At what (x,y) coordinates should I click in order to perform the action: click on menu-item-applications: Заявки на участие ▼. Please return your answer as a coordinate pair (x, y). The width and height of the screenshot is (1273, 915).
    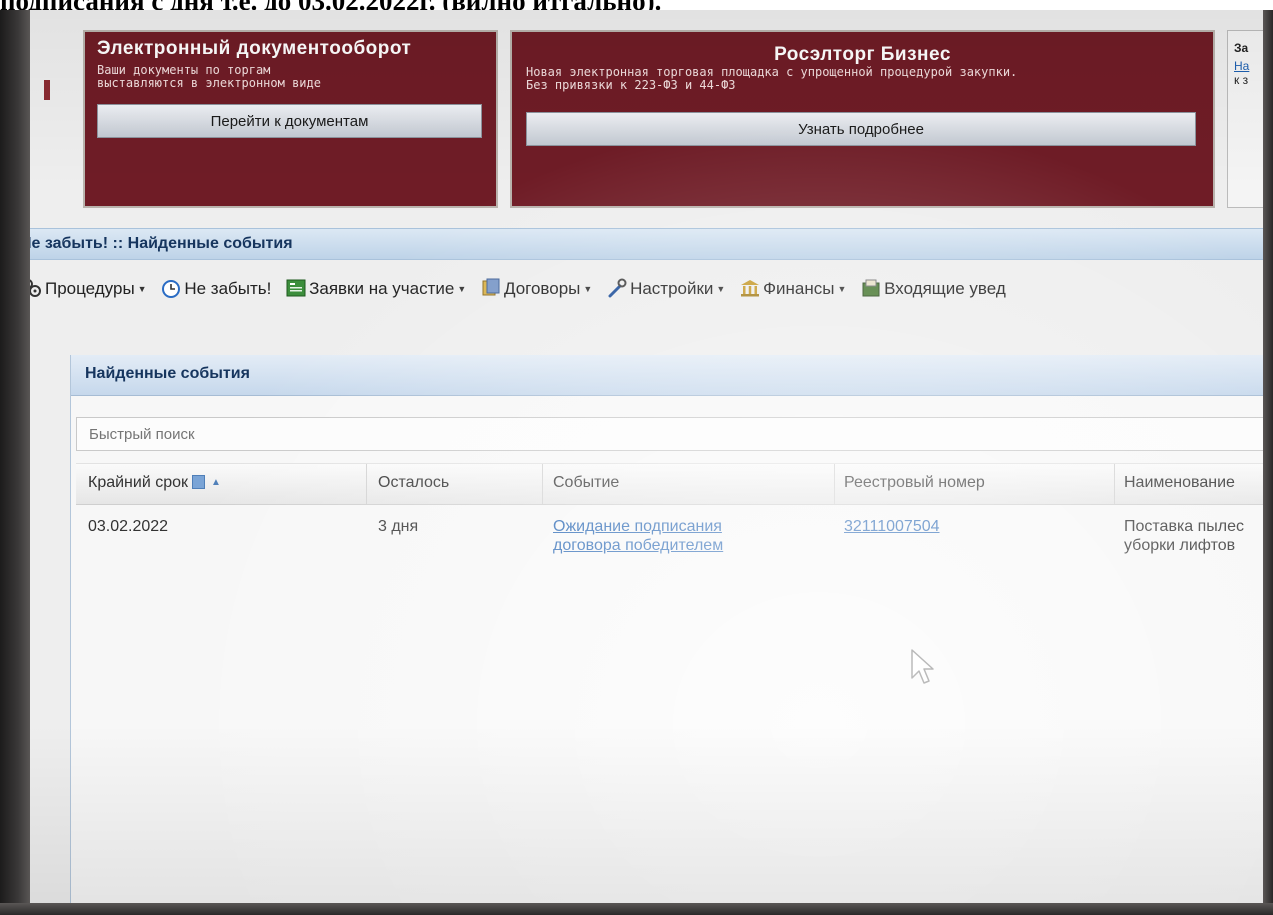
    Looking at the image, I should click on (376, 288).